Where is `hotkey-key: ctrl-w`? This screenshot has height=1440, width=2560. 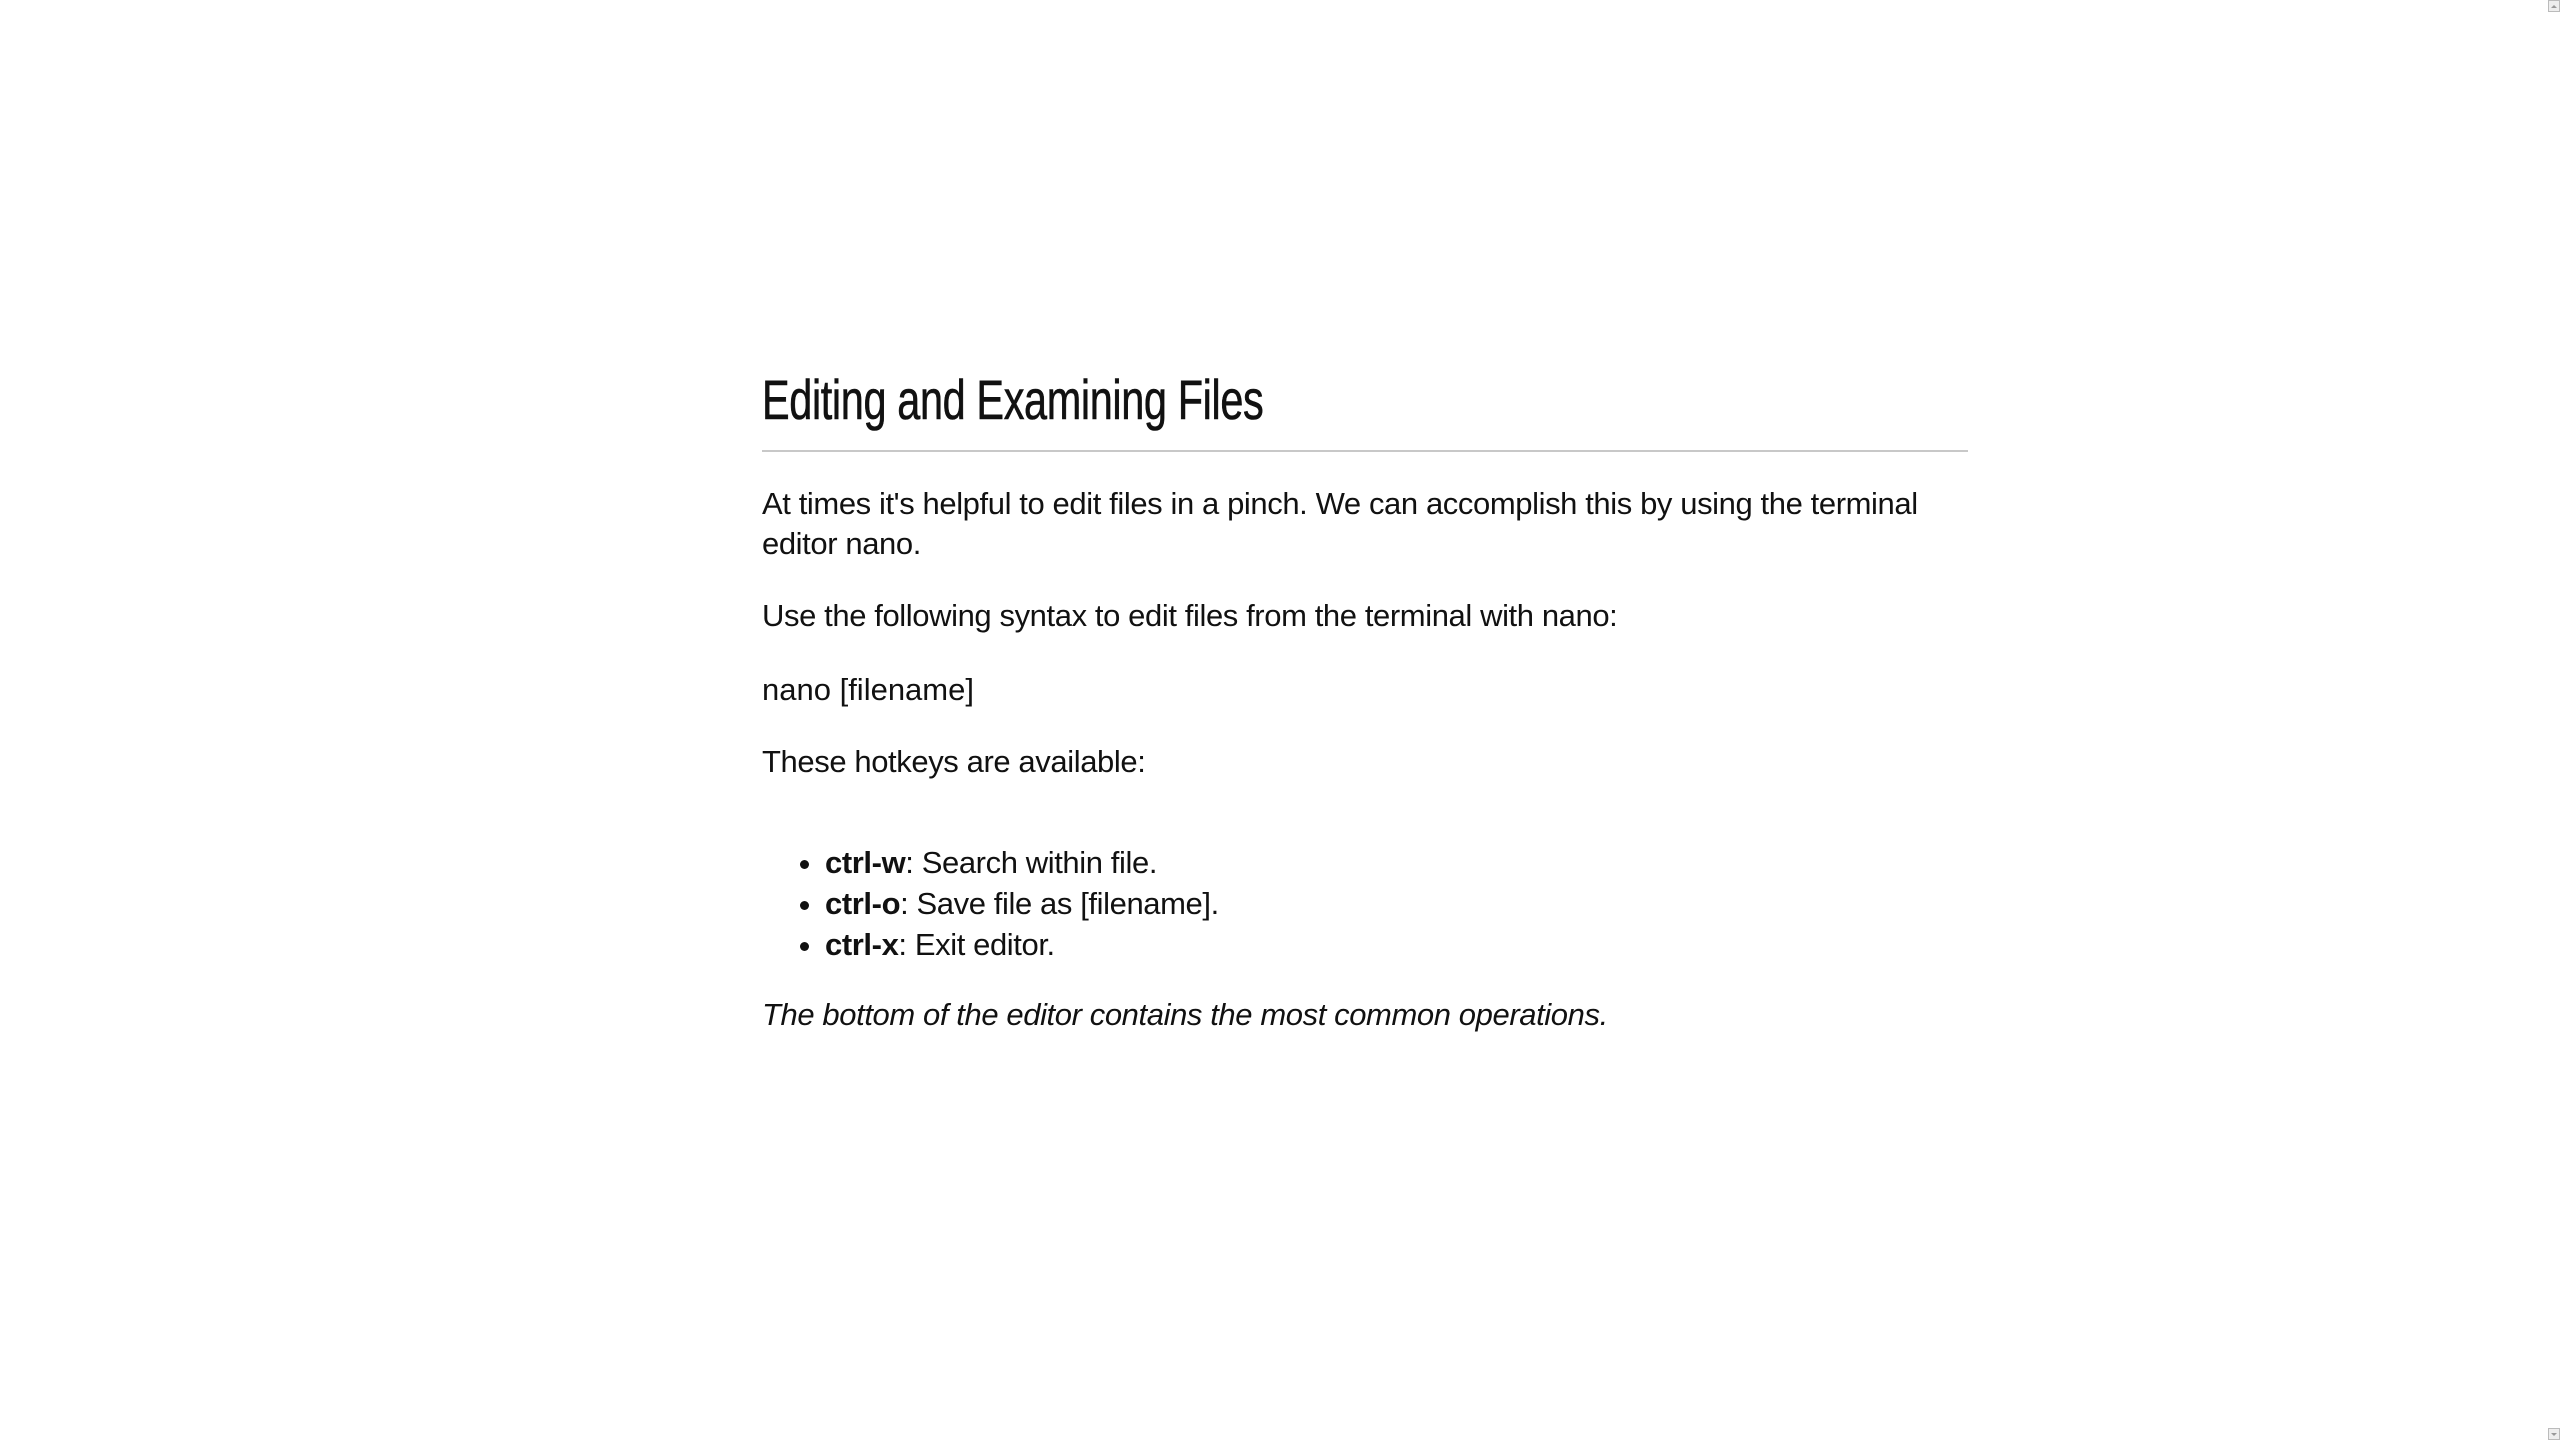
hotkey-key: ctrl-w is located at coordinates (865, 862).